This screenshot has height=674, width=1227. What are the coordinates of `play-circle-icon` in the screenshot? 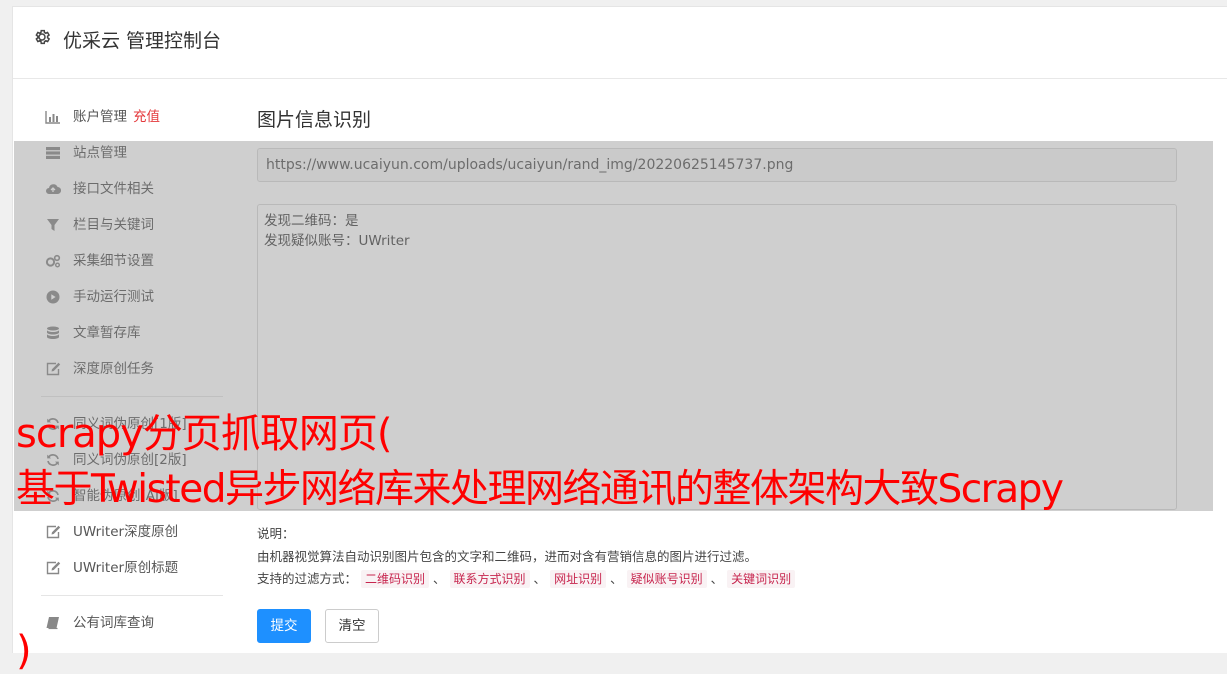 It's located at (53, 297).